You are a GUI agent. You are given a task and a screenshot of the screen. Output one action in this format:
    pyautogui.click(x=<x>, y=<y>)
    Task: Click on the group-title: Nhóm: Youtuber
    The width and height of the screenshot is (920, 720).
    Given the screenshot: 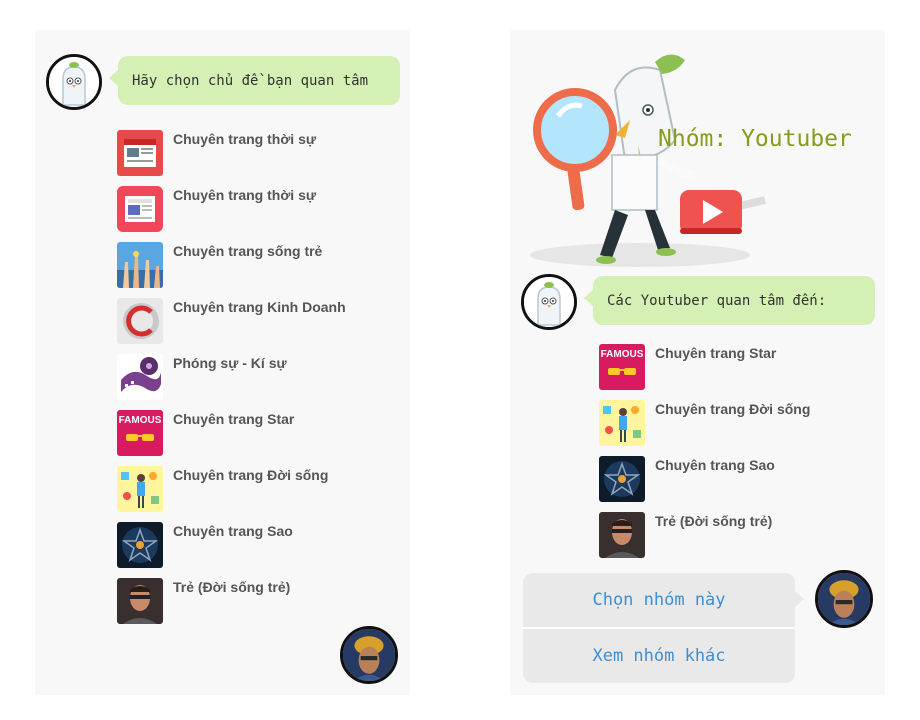 What is the action you would take?
    pyautogui.click(x=755, y=139)
    